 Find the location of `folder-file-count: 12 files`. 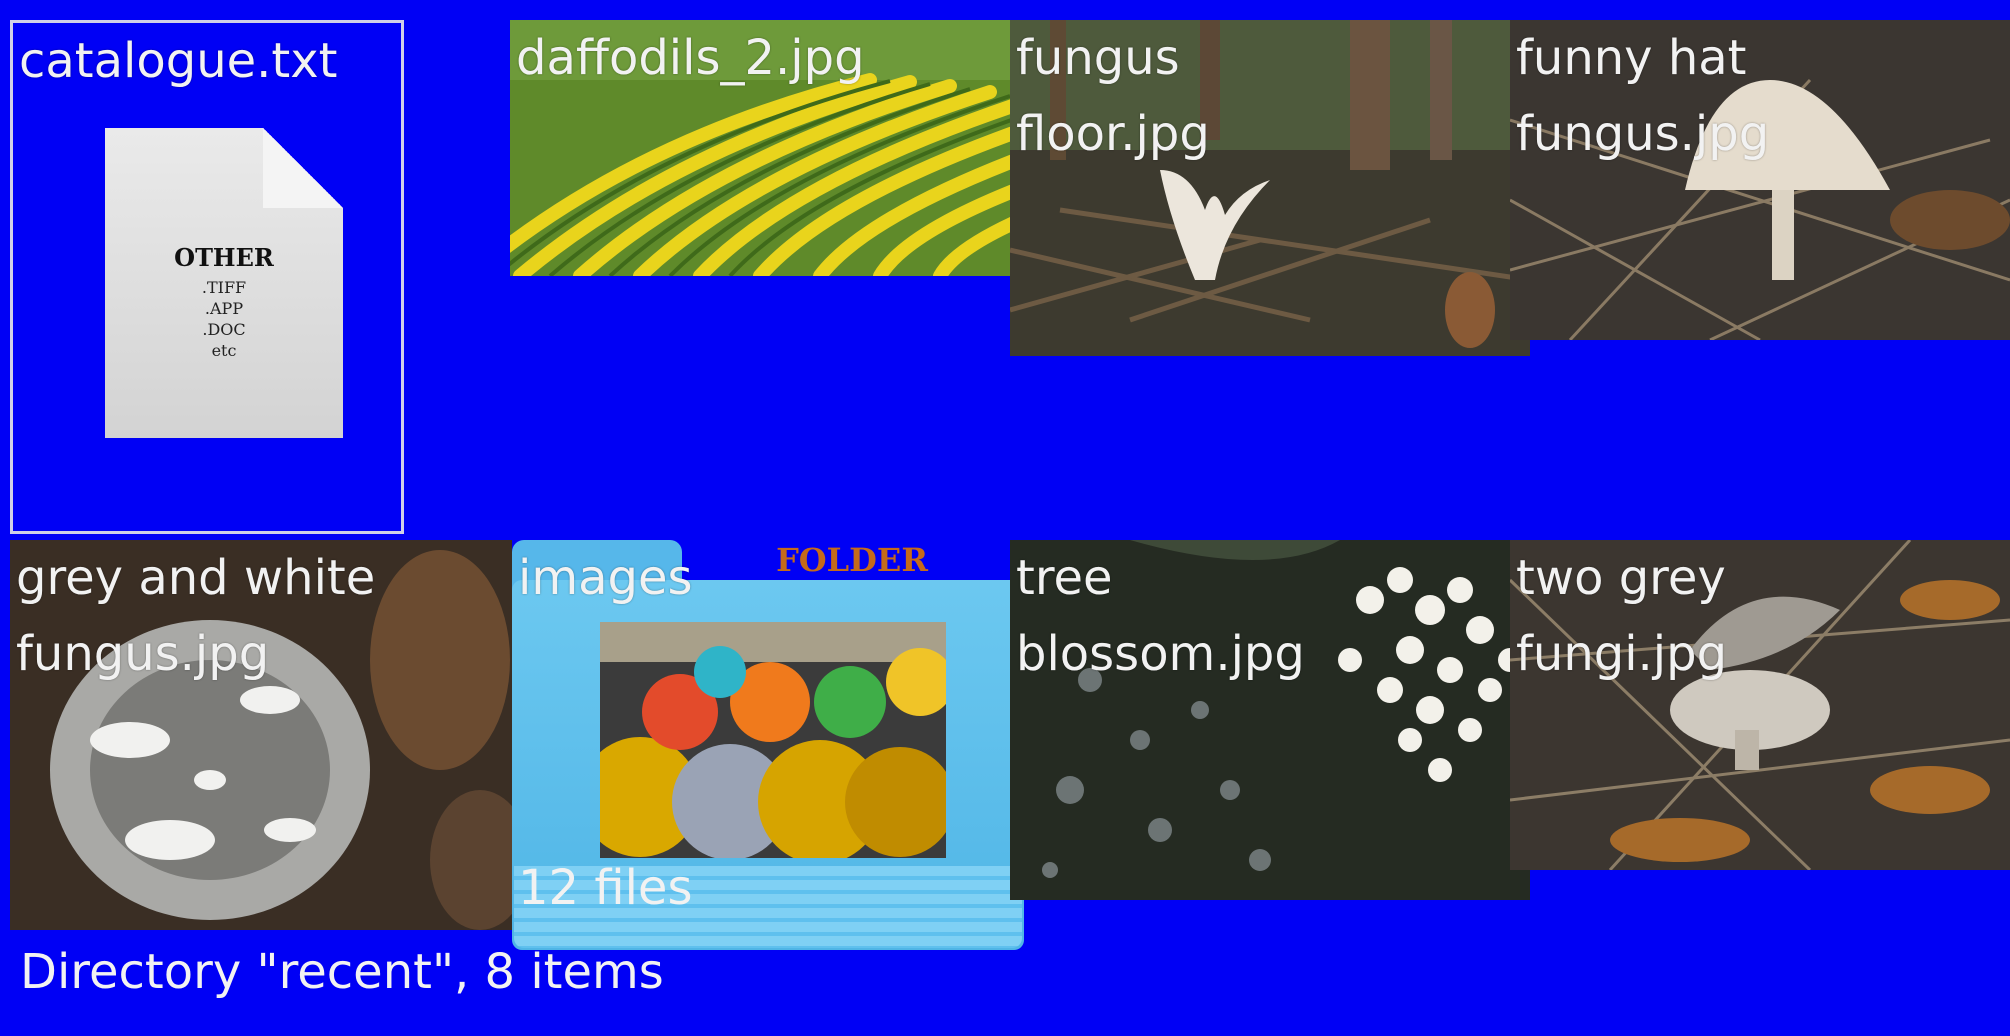

folder-file-count: 12 files is located at coordinates (605, 888).